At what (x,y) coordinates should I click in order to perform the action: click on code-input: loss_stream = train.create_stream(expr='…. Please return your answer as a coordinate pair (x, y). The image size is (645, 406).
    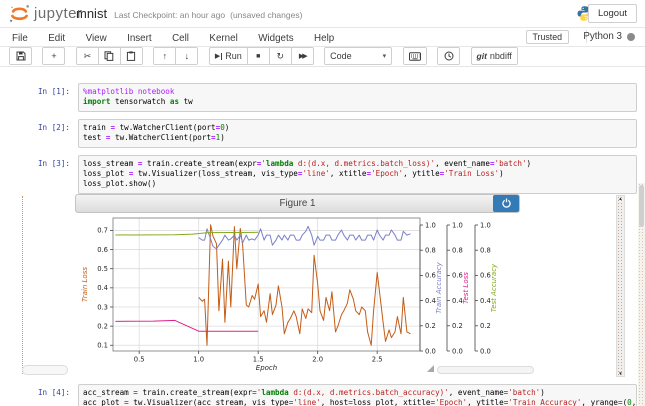
    Looking at the image, I should click on (357, 174).